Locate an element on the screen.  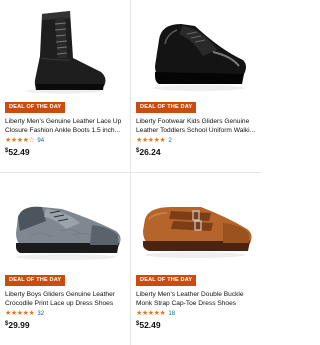
review-count: 2 is located at coordinates (169, 141).